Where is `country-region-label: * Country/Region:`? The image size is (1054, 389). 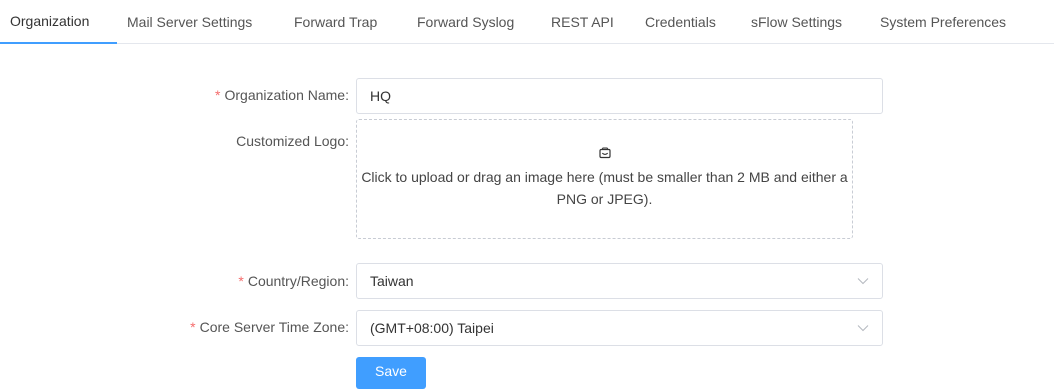
country-region-label: * Country/Region: is located at coordinates (293, 281).